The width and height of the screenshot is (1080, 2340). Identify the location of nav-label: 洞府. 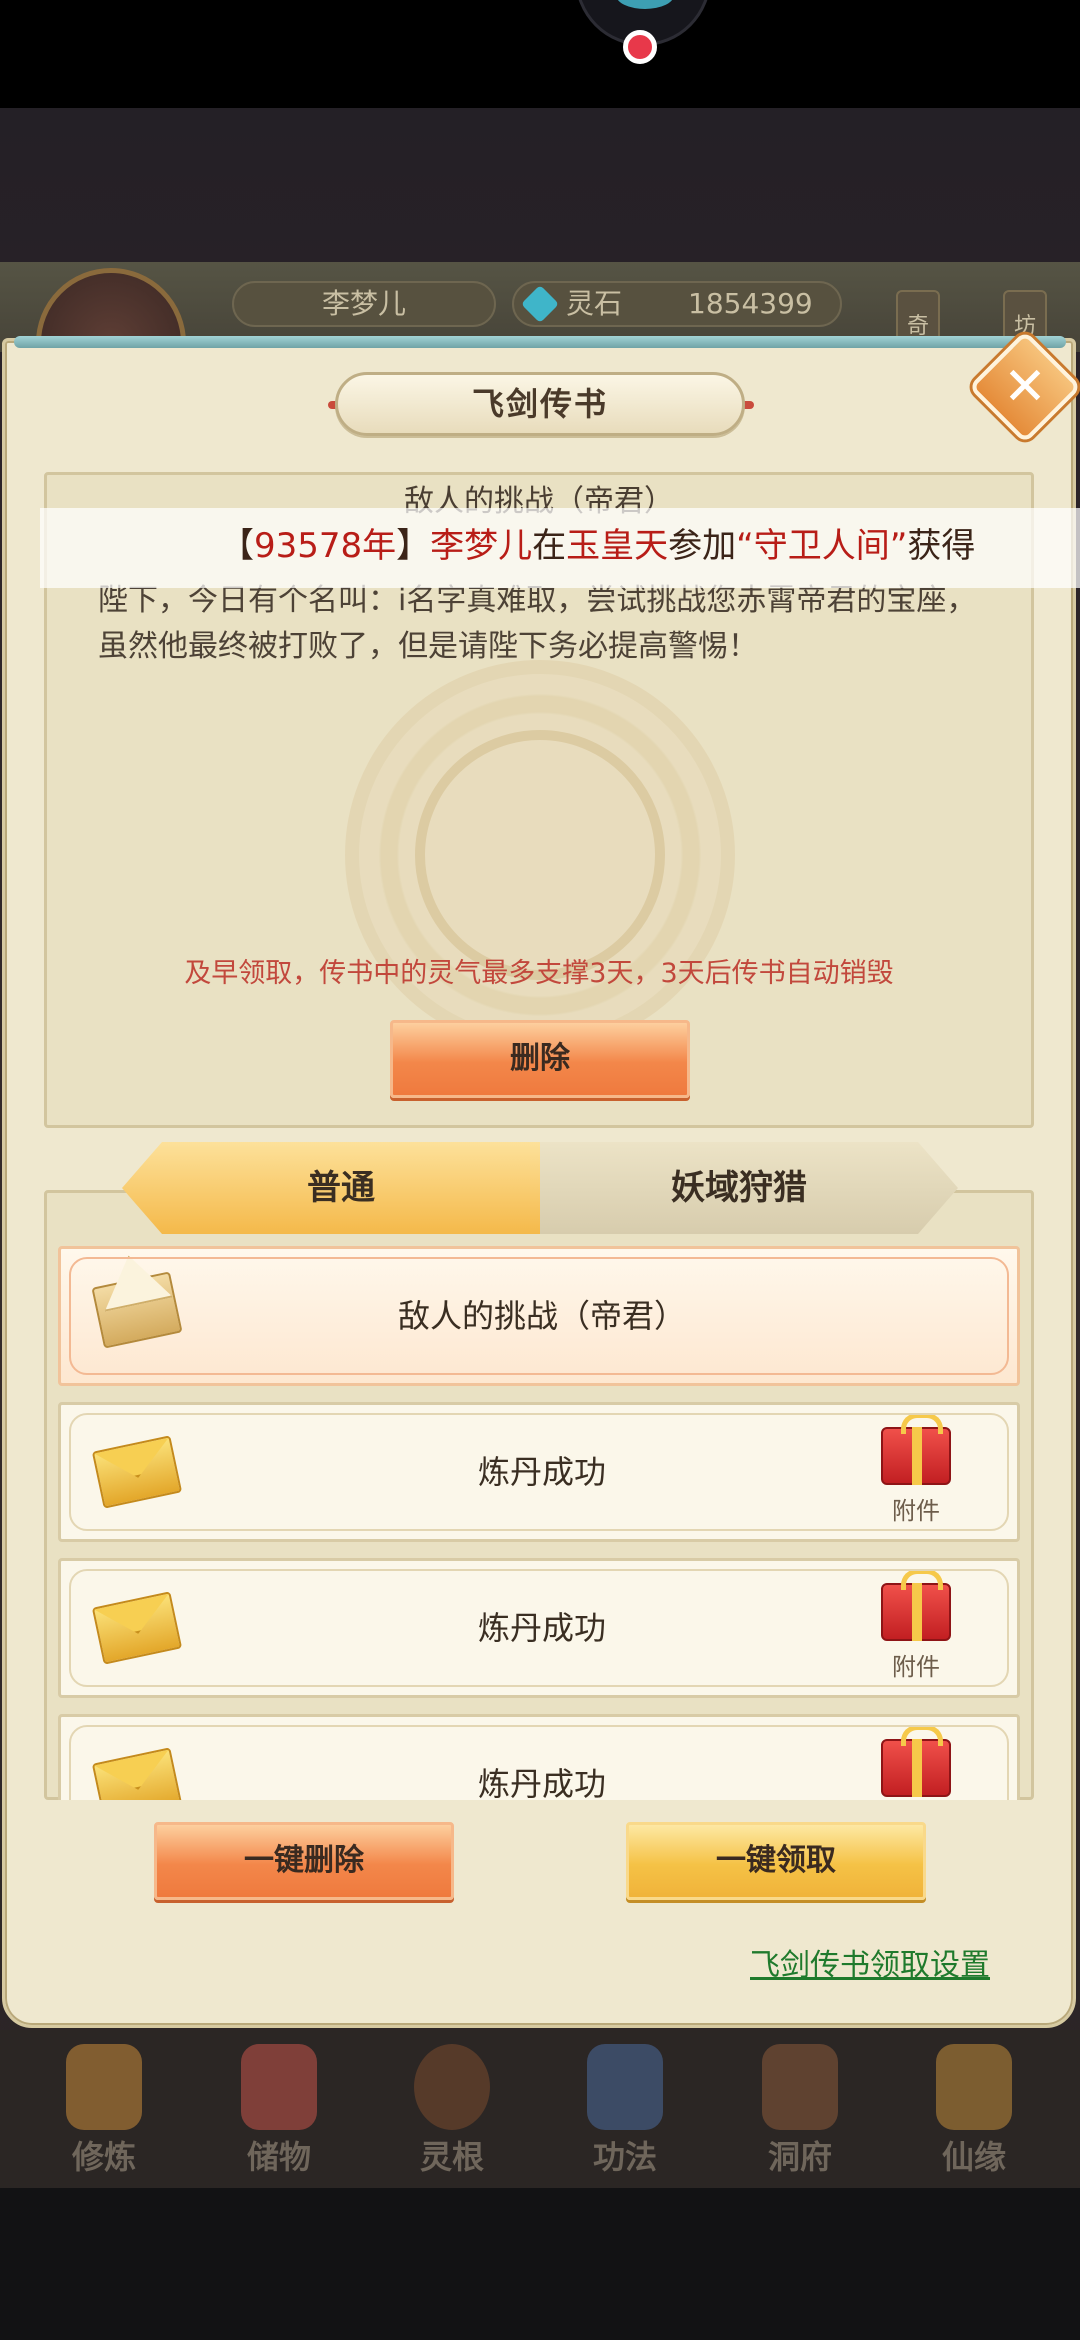
(799, 2157).